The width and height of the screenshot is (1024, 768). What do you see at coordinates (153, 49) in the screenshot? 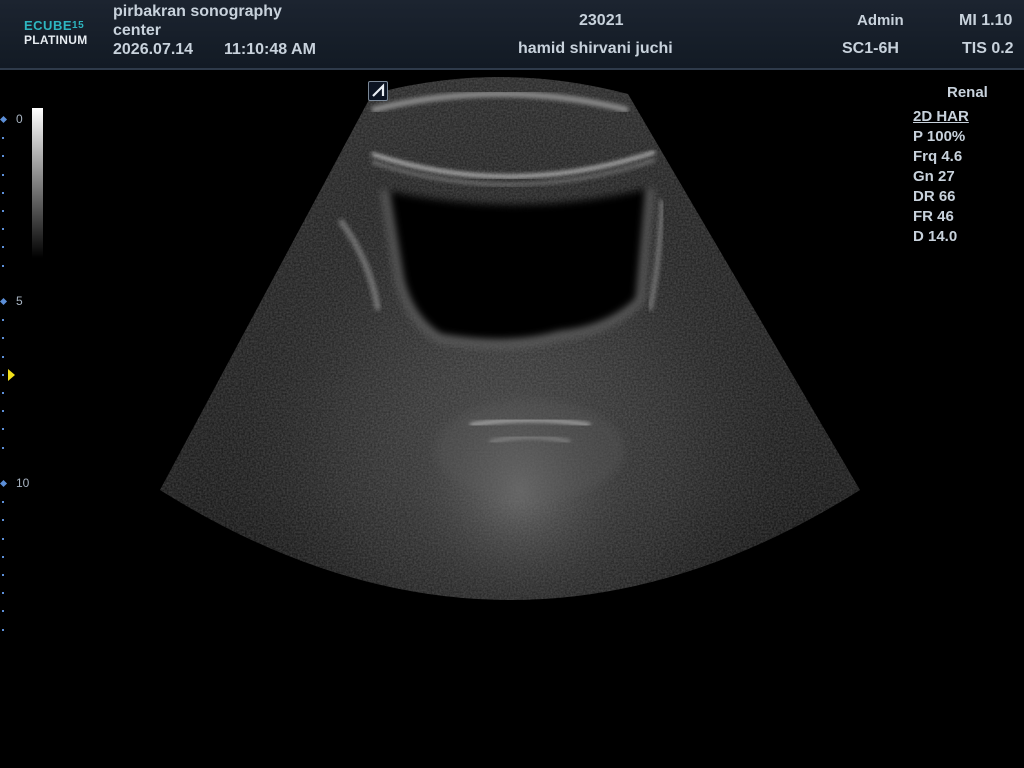
I see `exam-date: 2026.07.14` at bounding box center [153, 49].